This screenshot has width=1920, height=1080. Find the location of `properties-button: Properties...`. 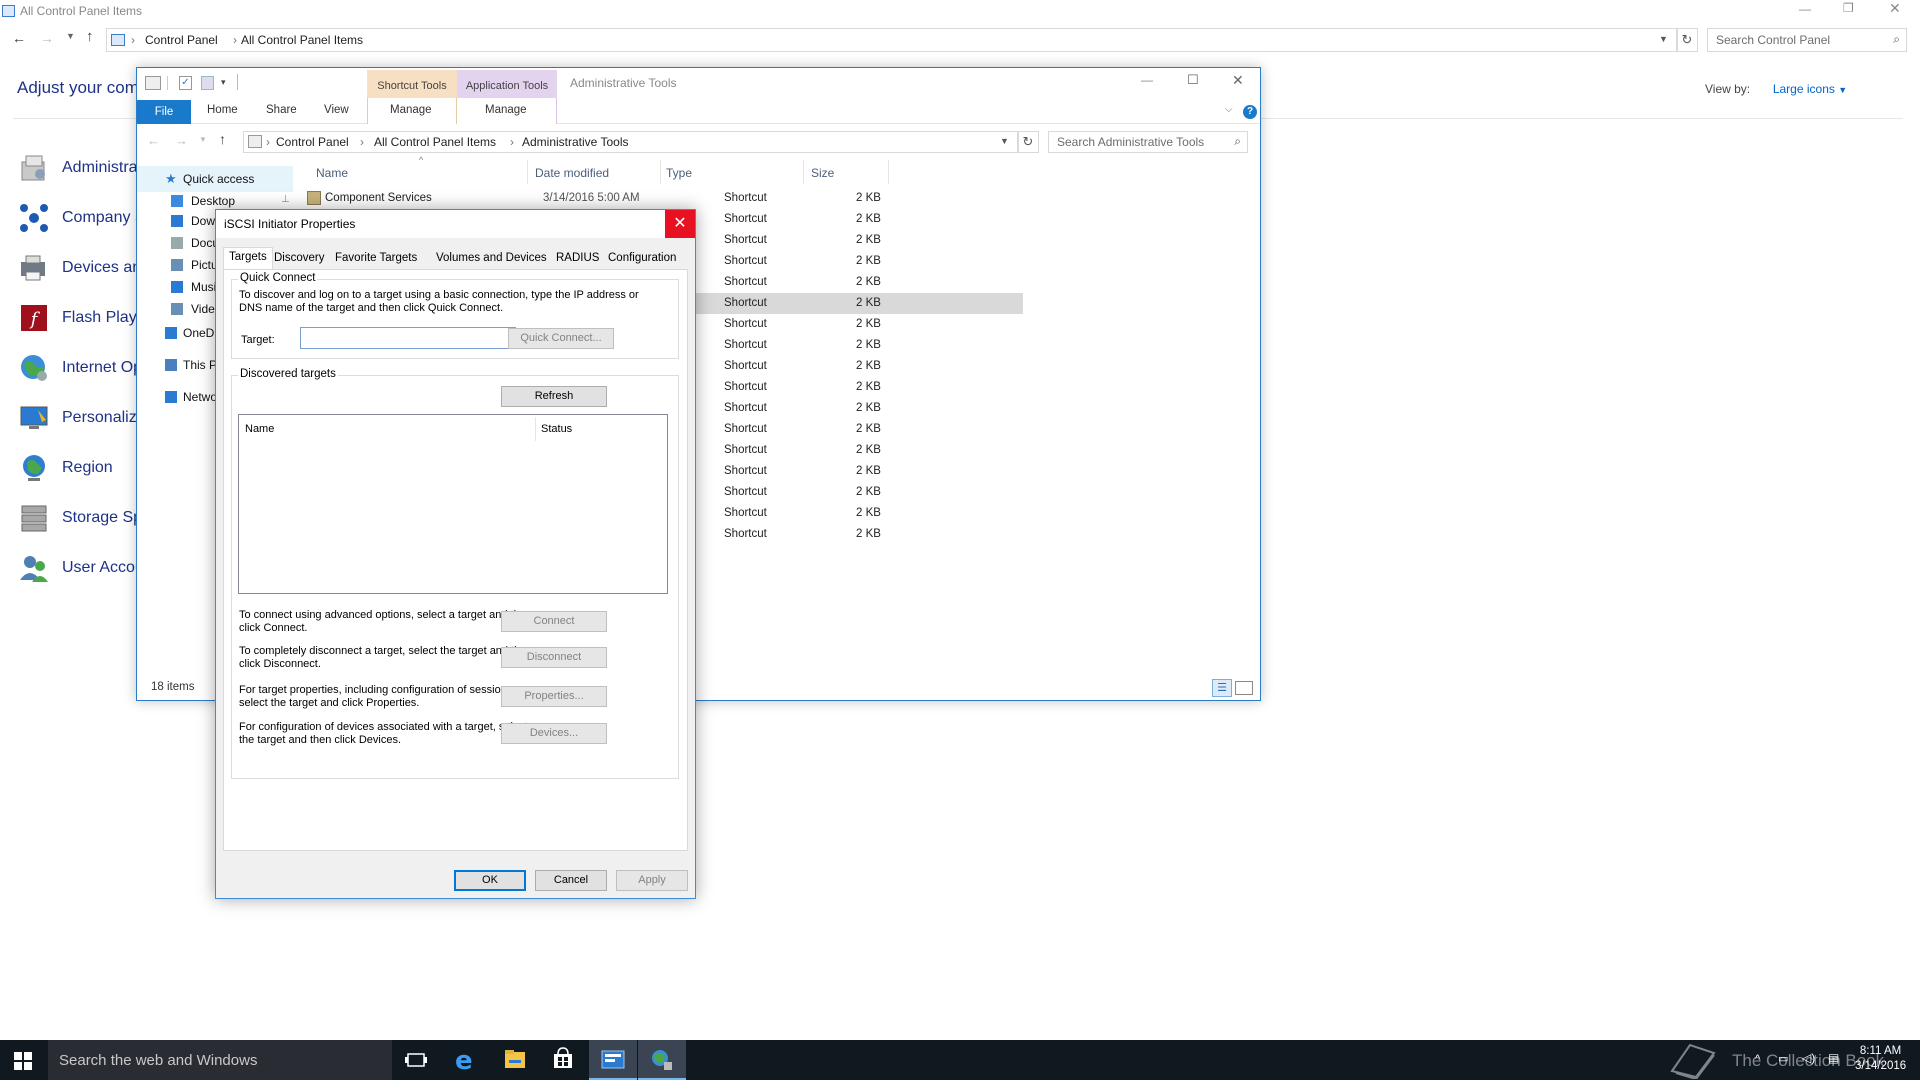

properties-button: Properties... is located at coordinates (554, 696).